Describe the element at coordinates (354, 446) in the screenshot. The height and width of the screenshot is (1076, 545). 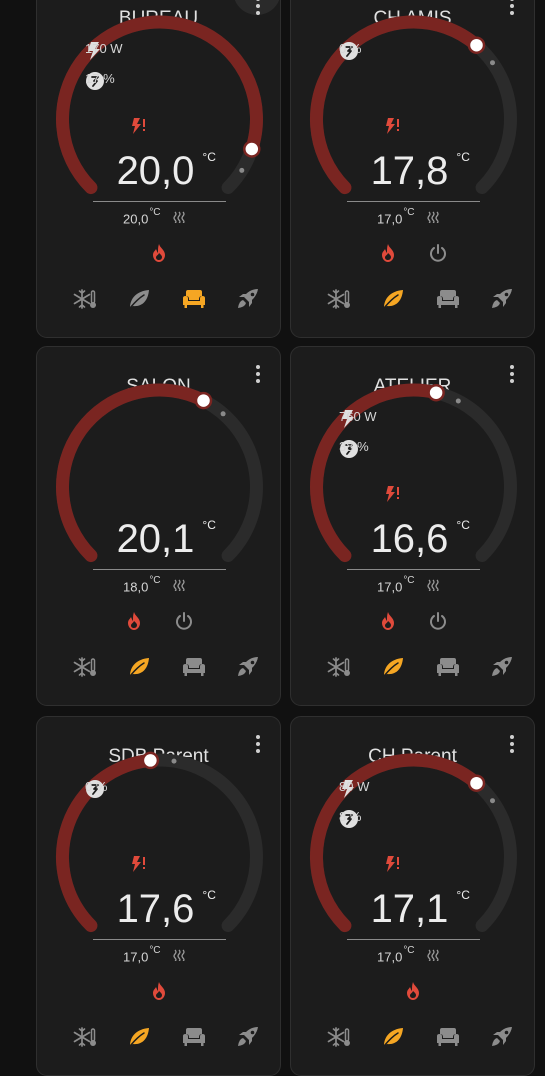
I see `heating-percent-value: 38 %` at that location.